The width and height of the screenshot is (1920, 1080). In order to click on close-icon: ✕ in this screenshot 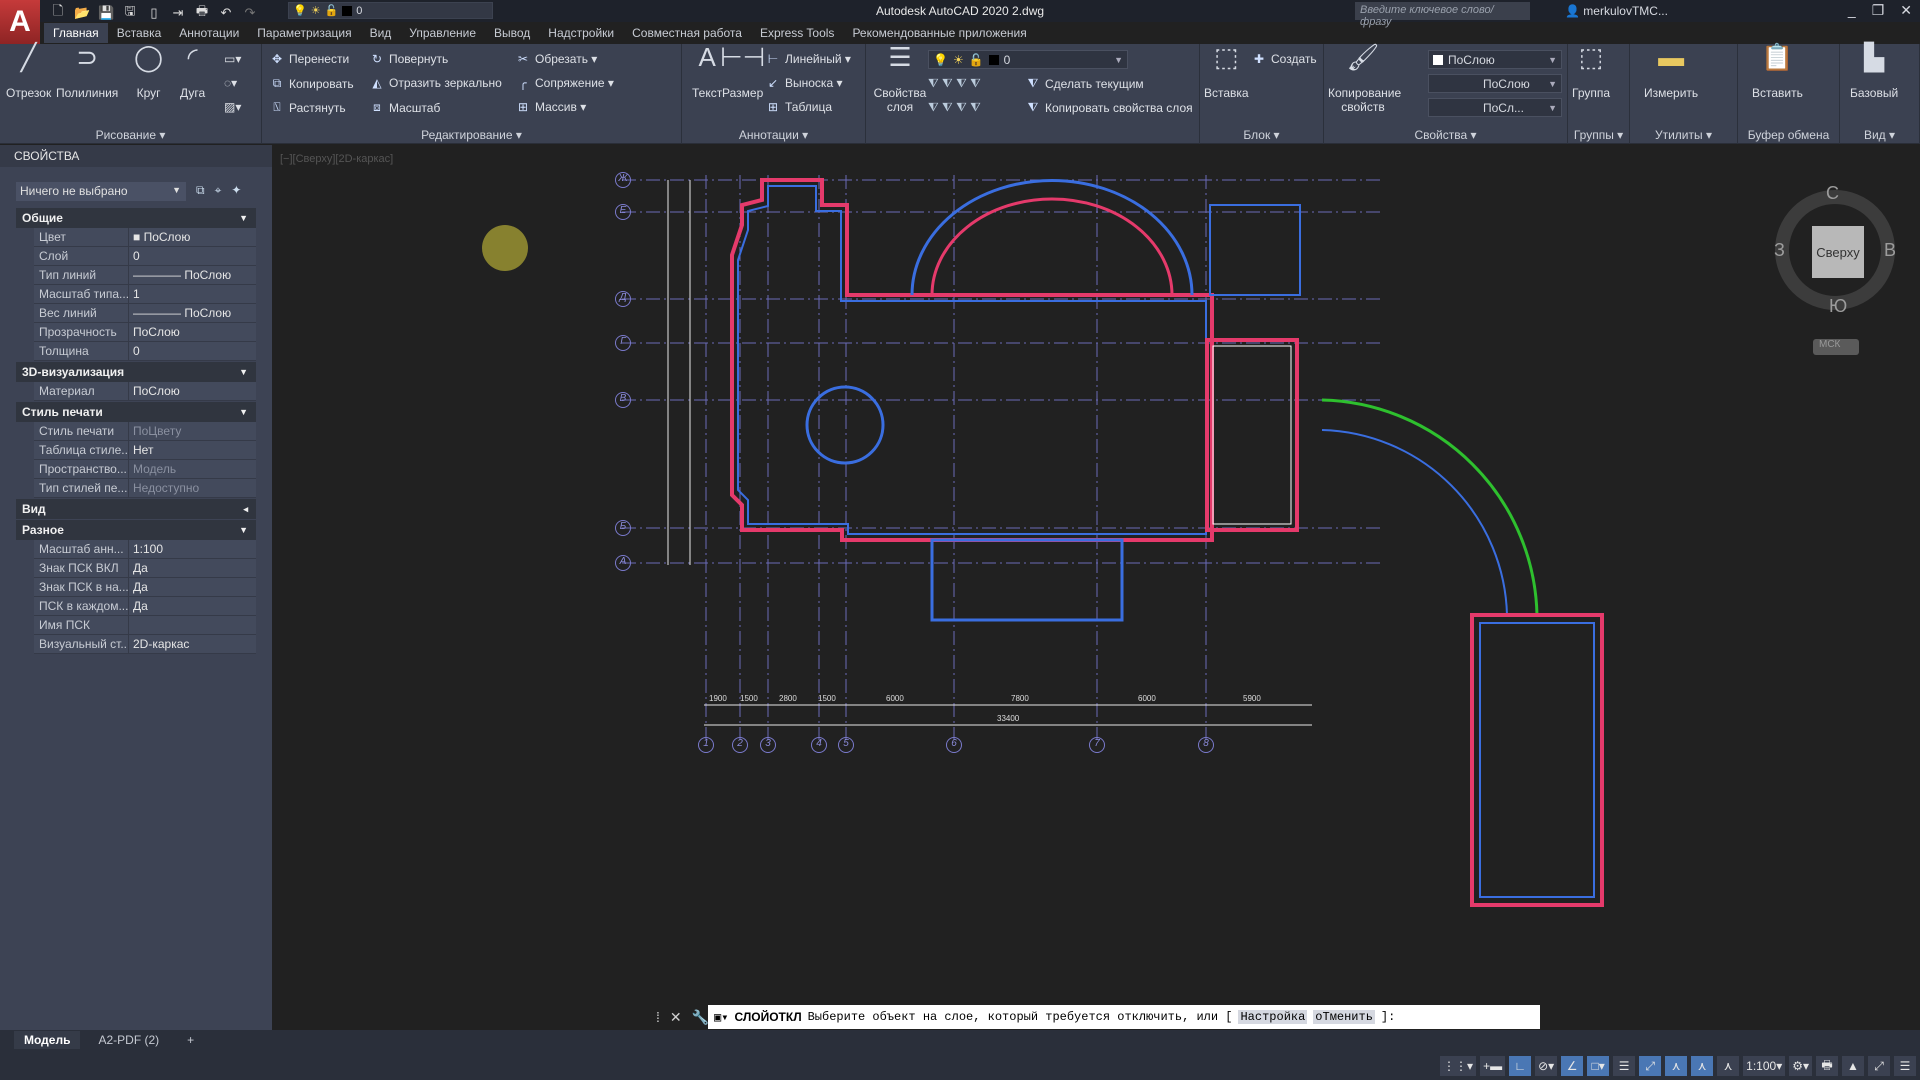, I will do `click(676, 1017)`.